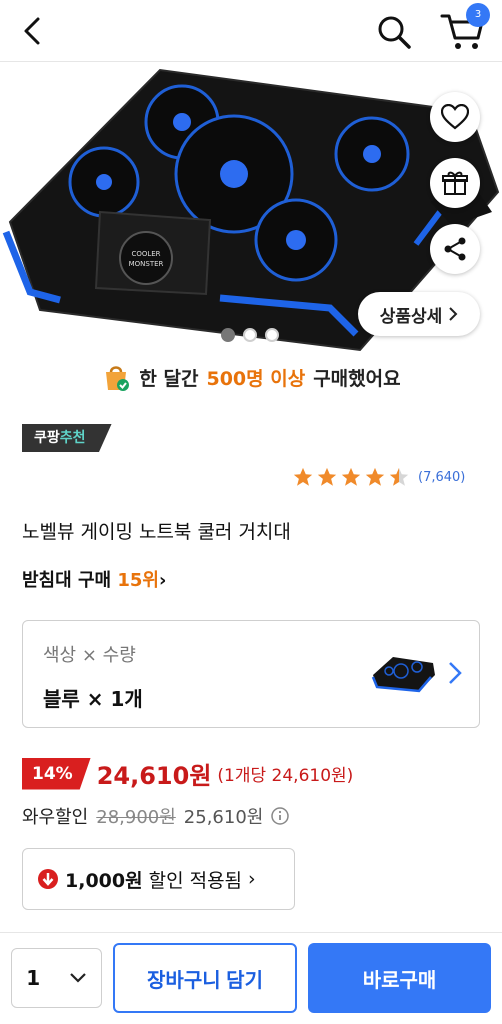  Describe the element at coordinates (223, 817) in the screenshot. I see `alt-price: 25,610원` at that location.